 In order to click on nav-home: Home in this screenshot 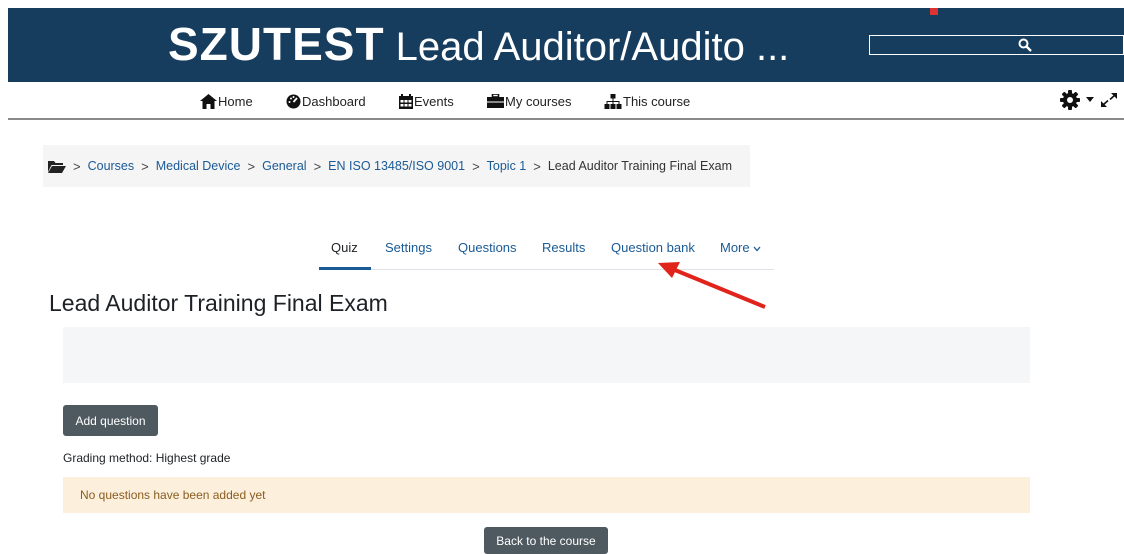, I will do `click(226, 101)`.